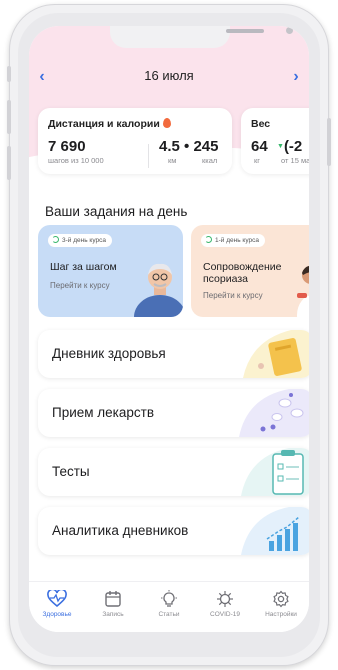 The height and width of the screenshot is (670, 338). Describe the element at coordinates (261, 124) in the screenshot. I see `weight-title: Вес` at that location.